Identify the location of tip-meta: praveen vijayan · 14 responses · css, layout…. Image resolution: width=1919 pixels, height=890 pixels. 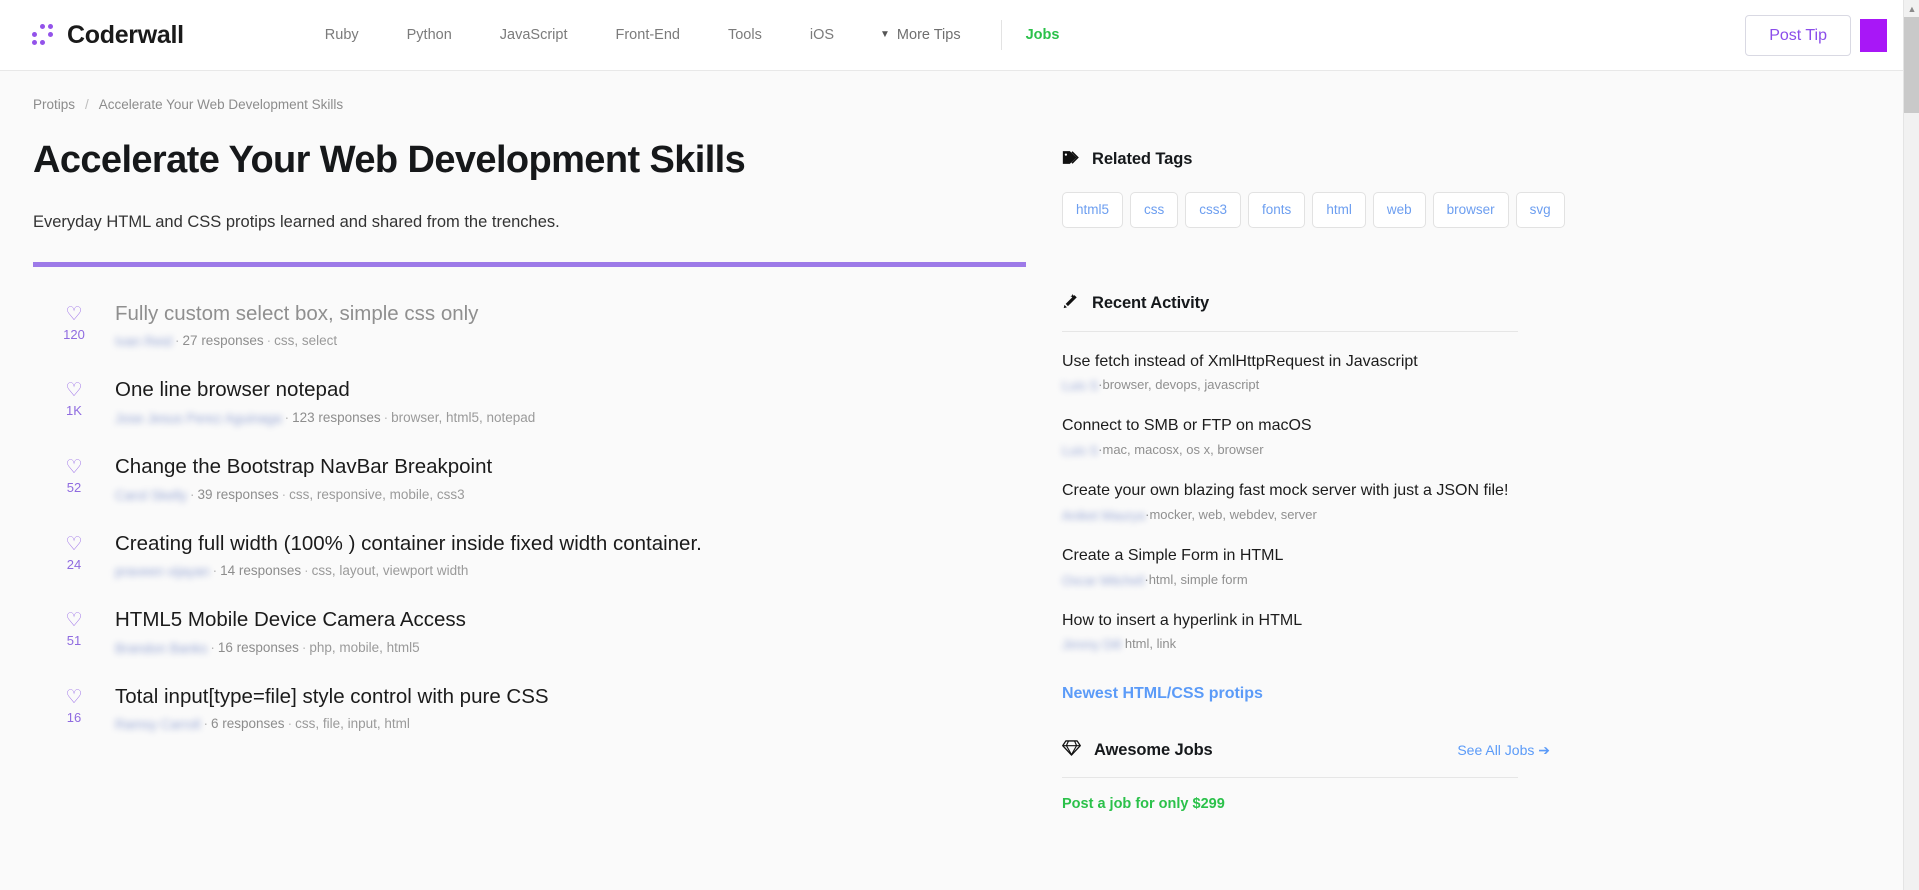
(292, 571).